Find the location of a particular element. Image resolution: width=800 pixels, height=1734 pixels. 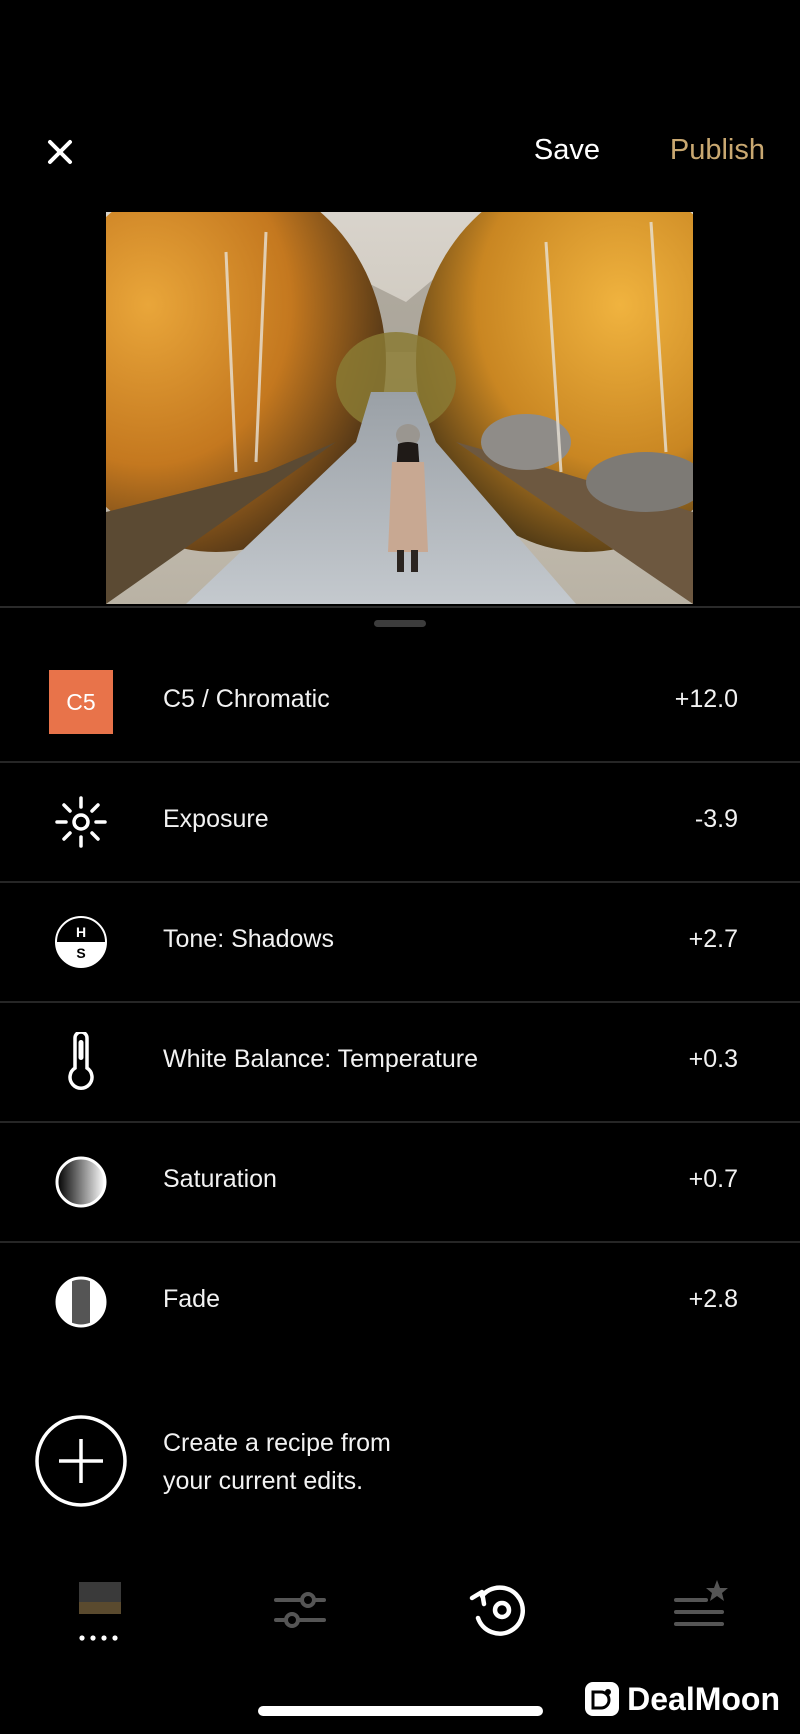

tone-hs-icon: H S is located at coordinates (81, 942).